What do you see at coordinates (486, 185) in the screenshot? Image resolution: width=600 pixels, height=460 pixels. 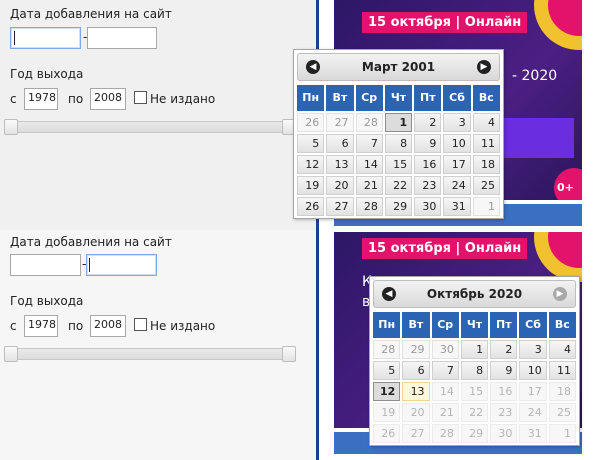 I see `day-cell: 25` at bounding box center [486, 185].